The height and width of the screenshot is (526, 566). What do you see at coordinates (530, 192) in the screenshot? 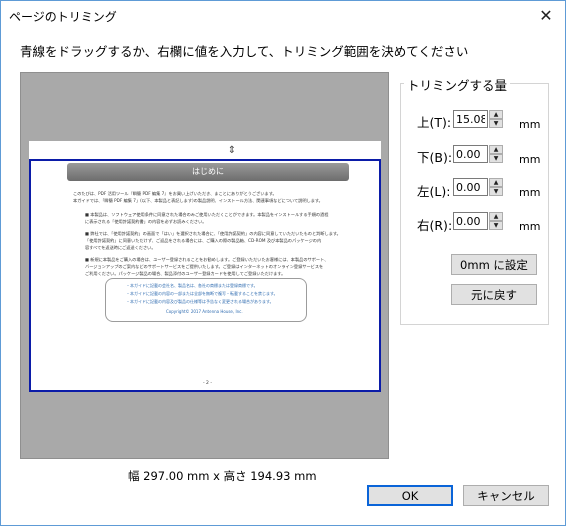
I see `left-unit: mm` at bounding box center [530, 192].